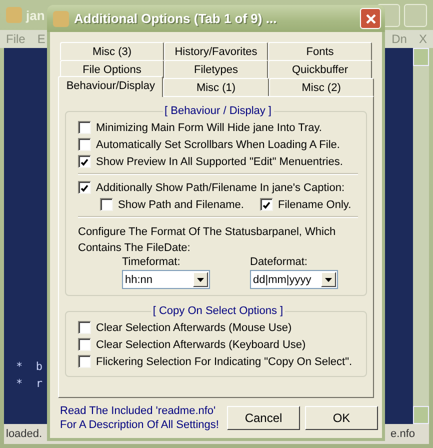  Describe the element at coordinates (216, 87) in the screenshot. I see `tab: Misc (1)` at that location.